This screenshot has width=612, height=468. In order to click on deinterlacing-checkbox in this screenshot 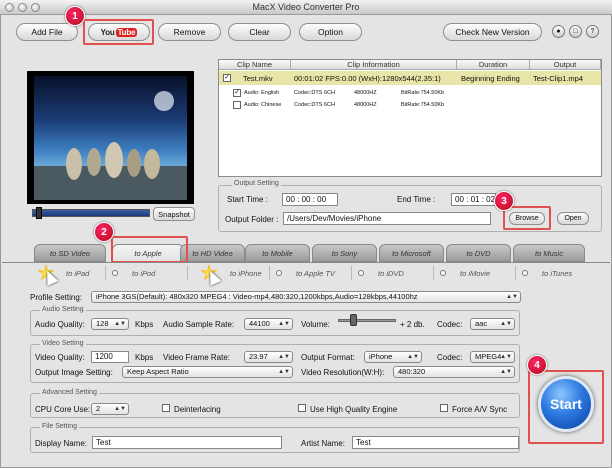, I will do `click(166, 408)`.